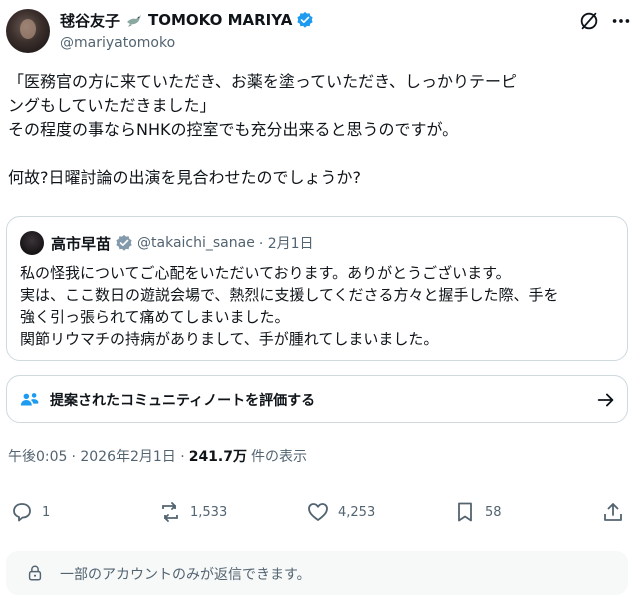 Image resolution: width=640 pixels, height=605 pixels. What do you see at coordinates (209, 512) in the screenshot?
I see `repost-count: 1,533` at bounding box center [209, 512].